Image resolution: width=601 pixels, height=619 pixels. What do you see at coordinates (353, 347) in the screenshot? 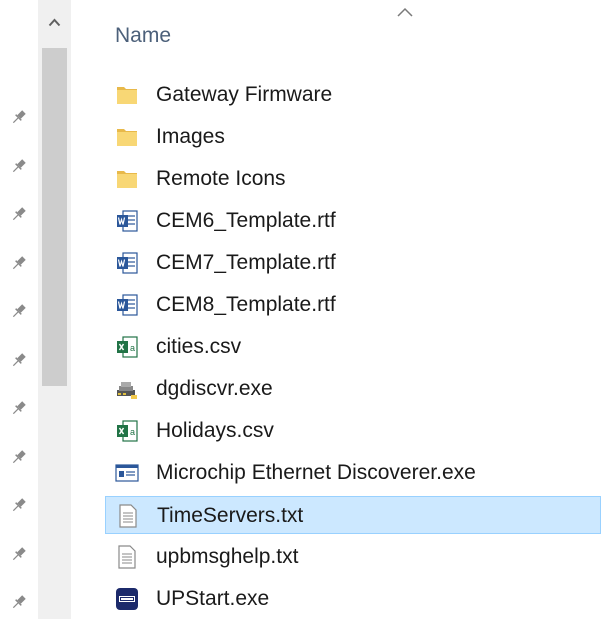
I see `file-row: a cities.csv` at bounding box center [353, 347].